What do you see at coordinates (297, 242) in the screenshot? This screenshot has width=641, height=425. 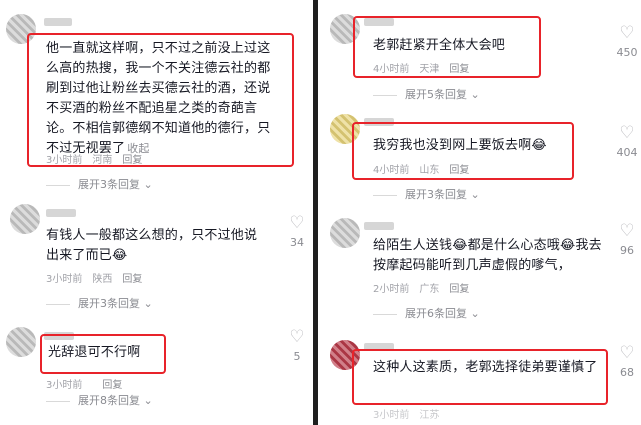 I see `like-count: 34` at bounding box center [297, 242].